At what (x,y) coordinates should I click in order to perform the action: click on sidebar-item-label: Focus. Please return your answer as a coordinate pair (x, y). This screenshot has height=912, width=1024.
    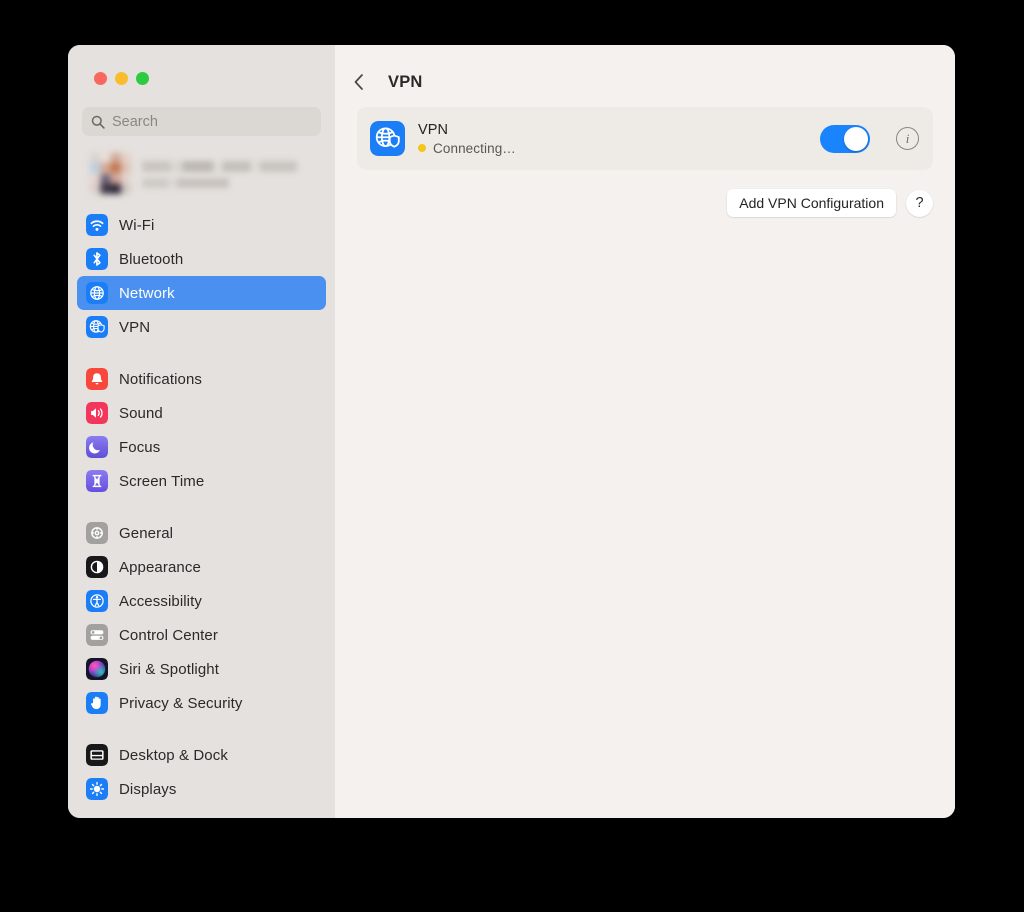
    Looking at the image, I should click on (140, 447).